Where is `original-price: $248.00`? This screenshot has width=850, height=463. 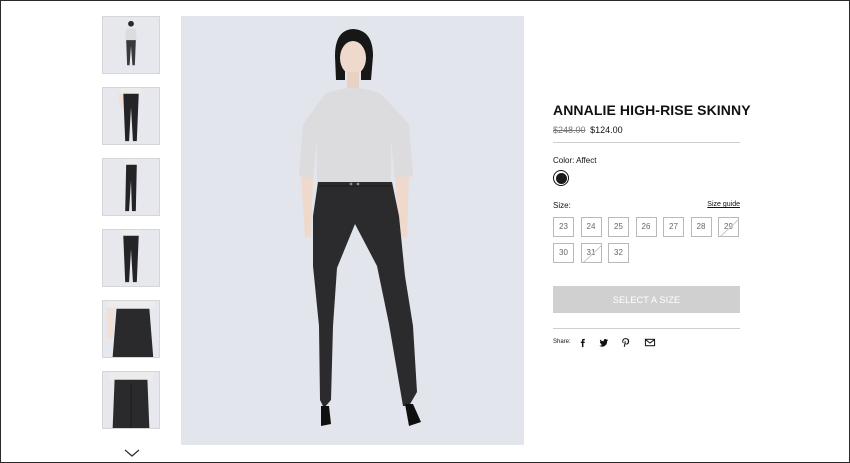
original-price: $248.00 is located at coordinates (569, 130).